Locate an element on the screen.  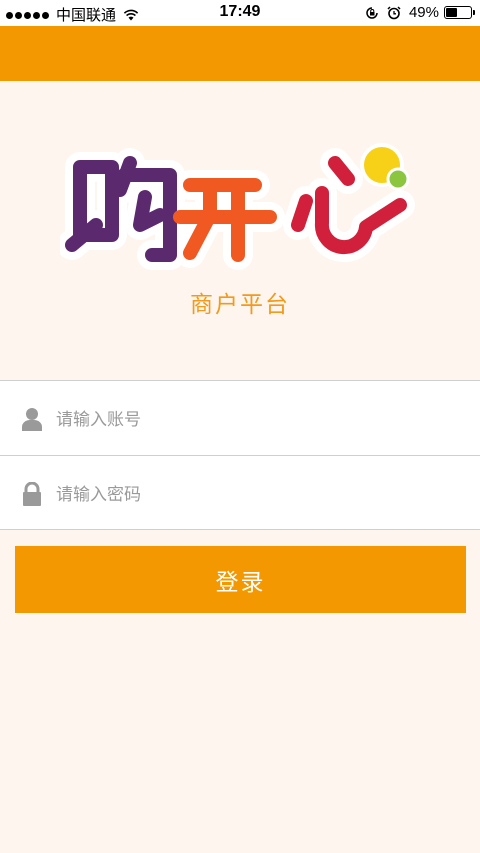
status-bar: 中国联通 17:49 49% is located at coordinates (240, 13).